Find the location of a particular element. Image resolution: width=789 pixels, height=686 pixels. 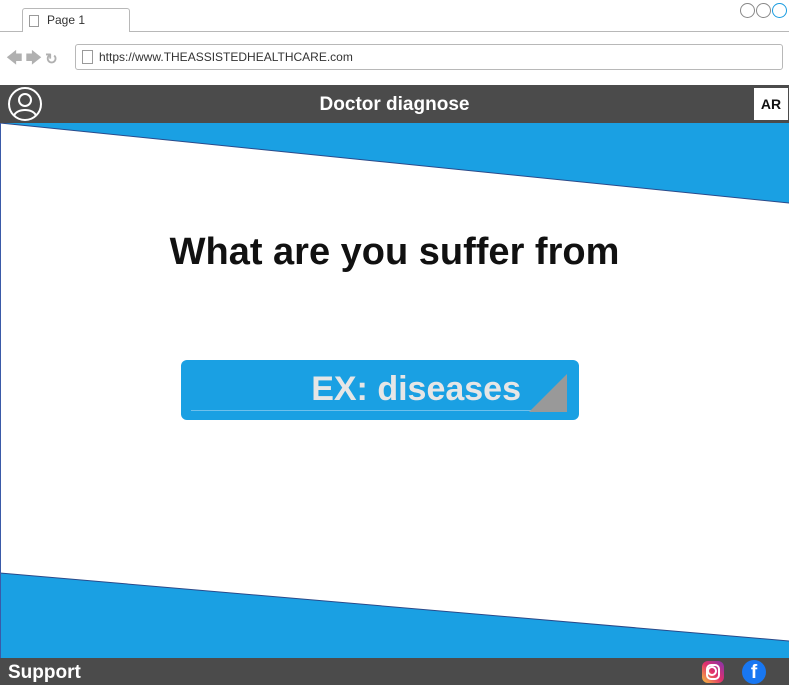

forward-arrow-icon: 🡆 is located at coordinates (34, 59).